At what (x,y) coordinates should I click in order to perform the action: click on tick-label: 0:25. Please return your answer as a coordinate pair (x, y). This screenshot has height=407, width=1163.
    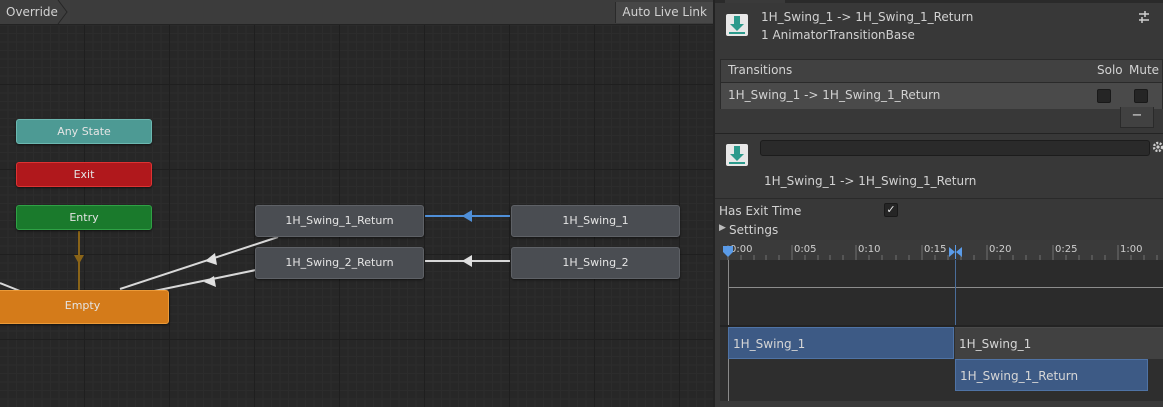
    Looking at the image, I should click on (1066, 249).